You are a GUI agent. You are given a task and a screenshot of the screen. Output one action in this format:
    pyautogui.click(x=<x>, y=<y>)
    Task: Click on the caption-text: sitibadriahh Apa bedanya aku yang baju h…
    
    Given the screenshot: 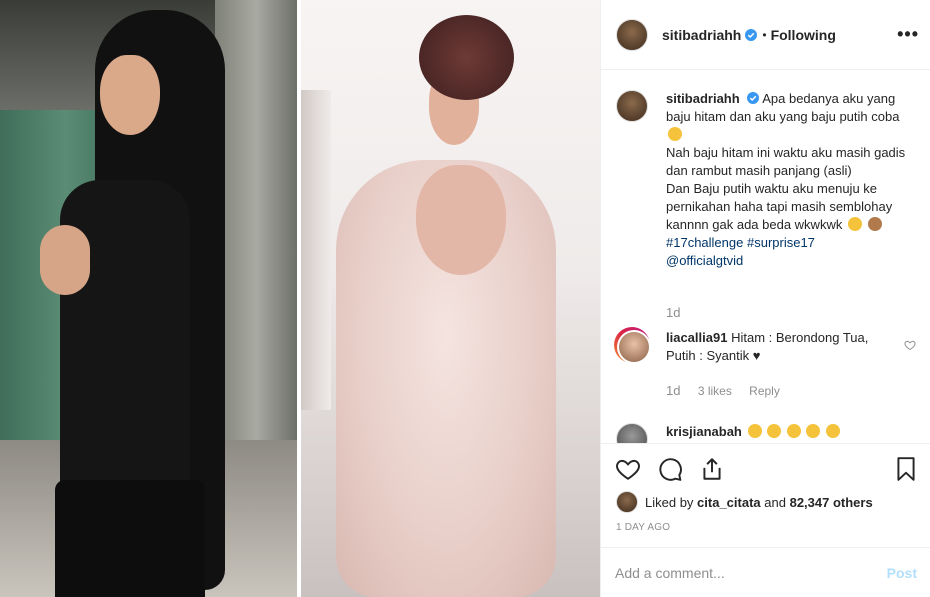 What is the action you would take?
    pyautogui.click(x=791, y=180)
    